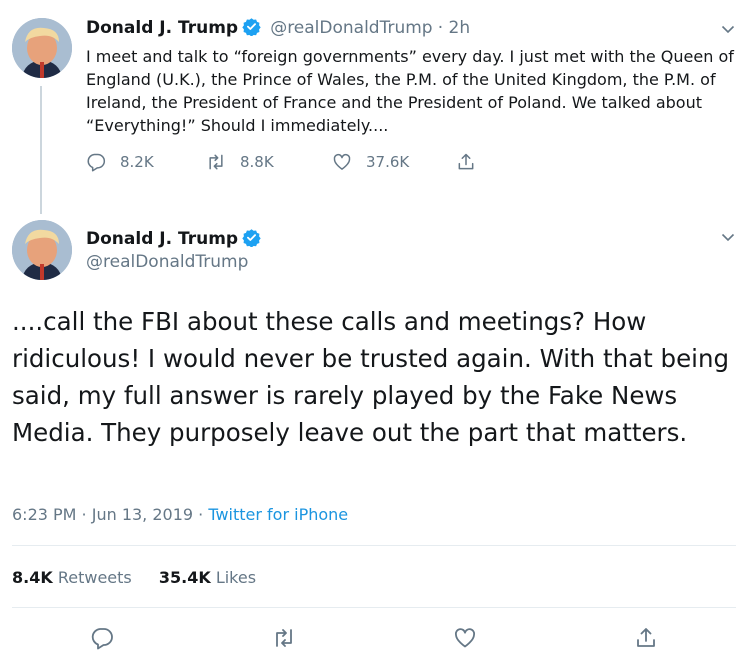 The image size is (748, 669). I want to click on reply-button: 8.2K, so click(120, 162).